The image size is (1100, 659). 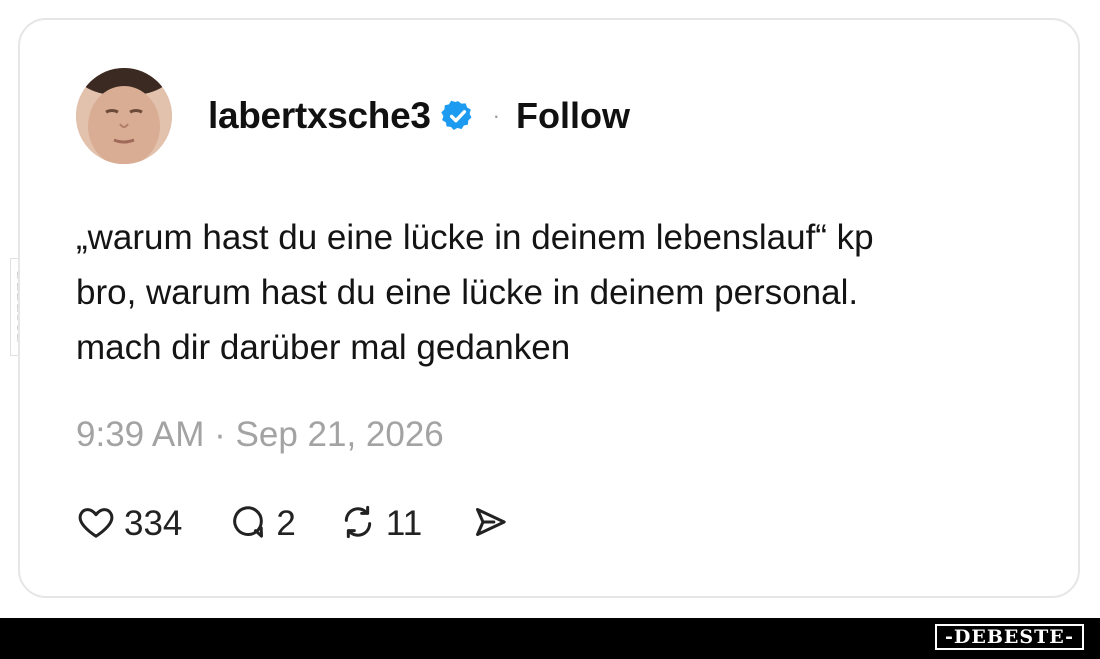 I want to click on like-button: 334, so click(x=129, y=524).